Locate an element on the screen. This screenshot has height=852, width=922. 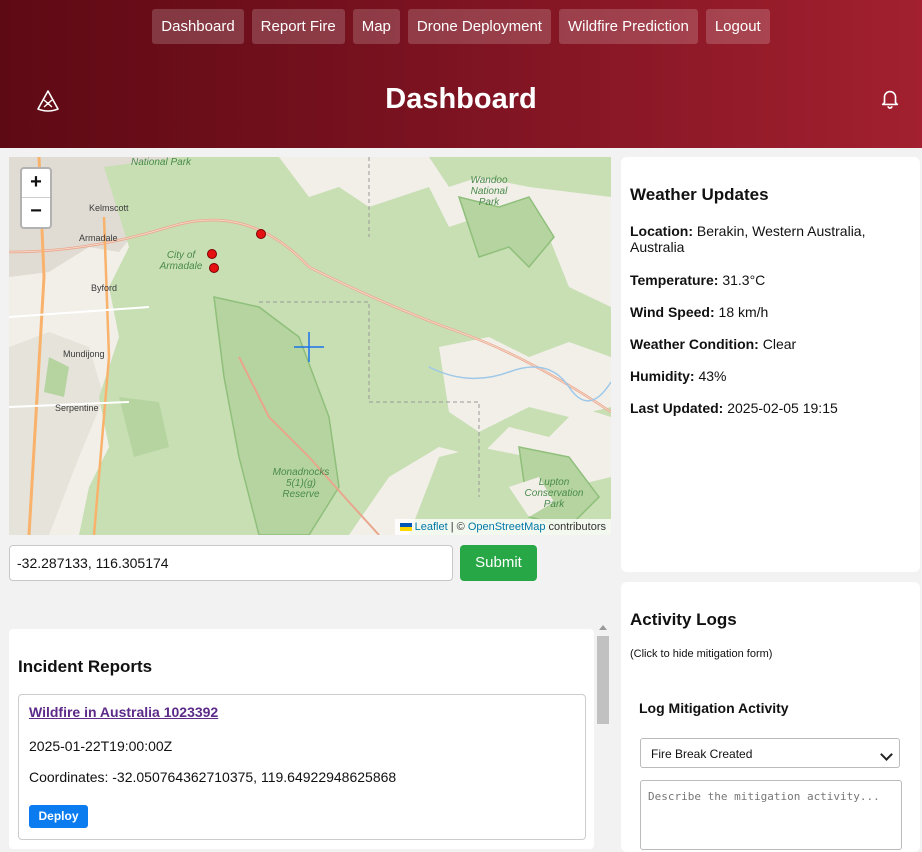
incident-link: Wildfire in Australia 1023392 is located at coordinates (123, 712).